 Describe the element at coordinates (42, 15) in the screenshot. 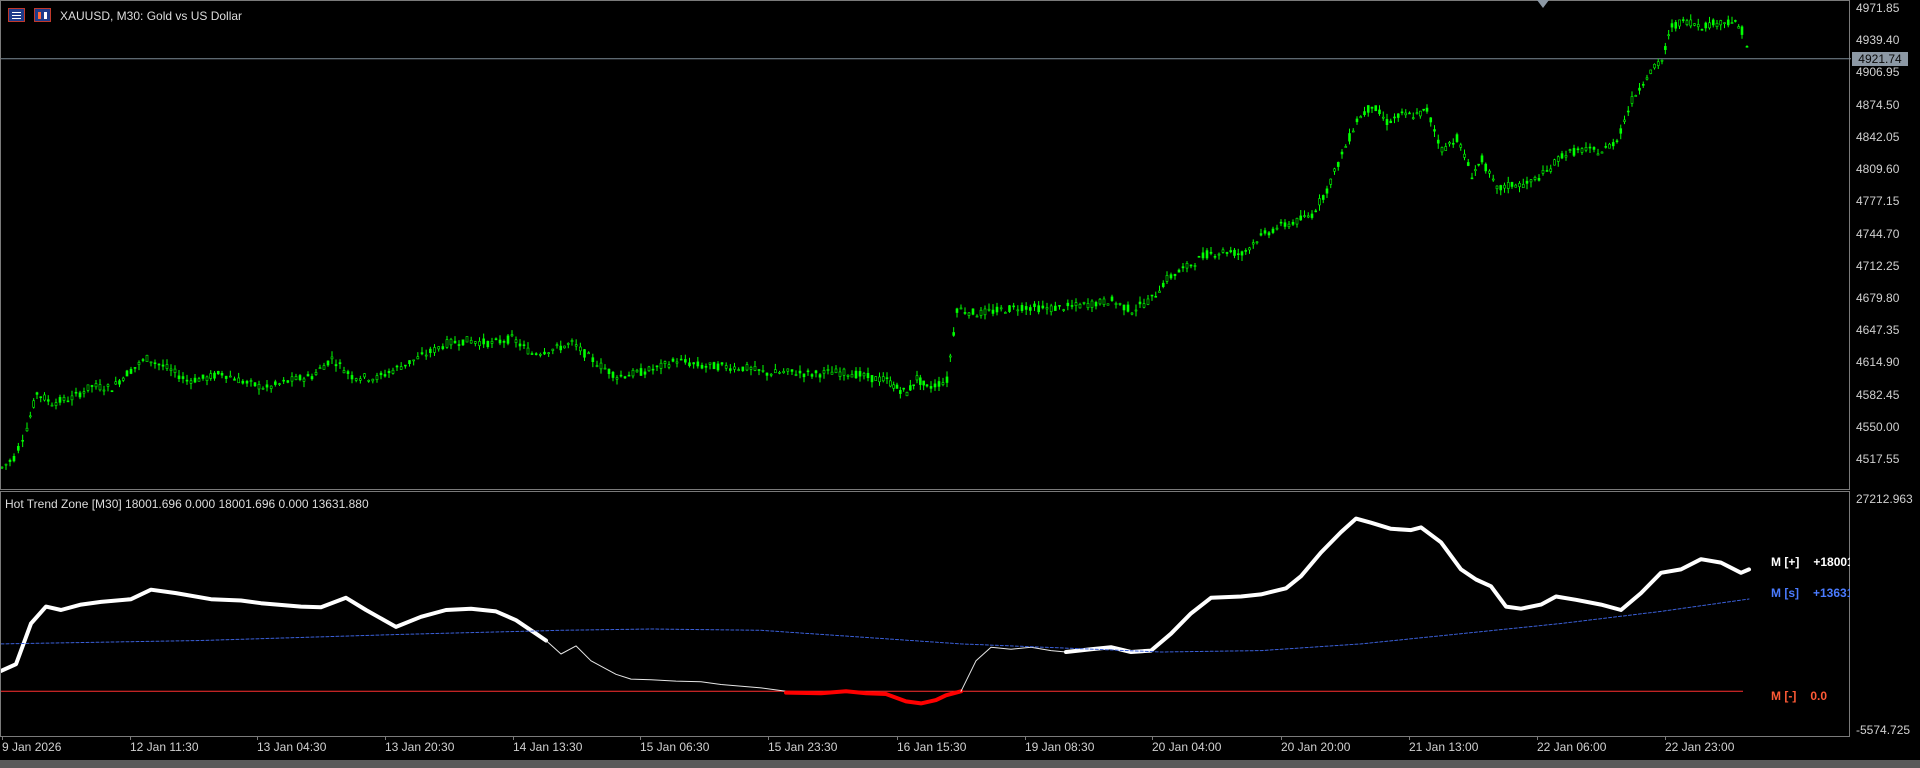

I see `symbol-info-icon` at that location.